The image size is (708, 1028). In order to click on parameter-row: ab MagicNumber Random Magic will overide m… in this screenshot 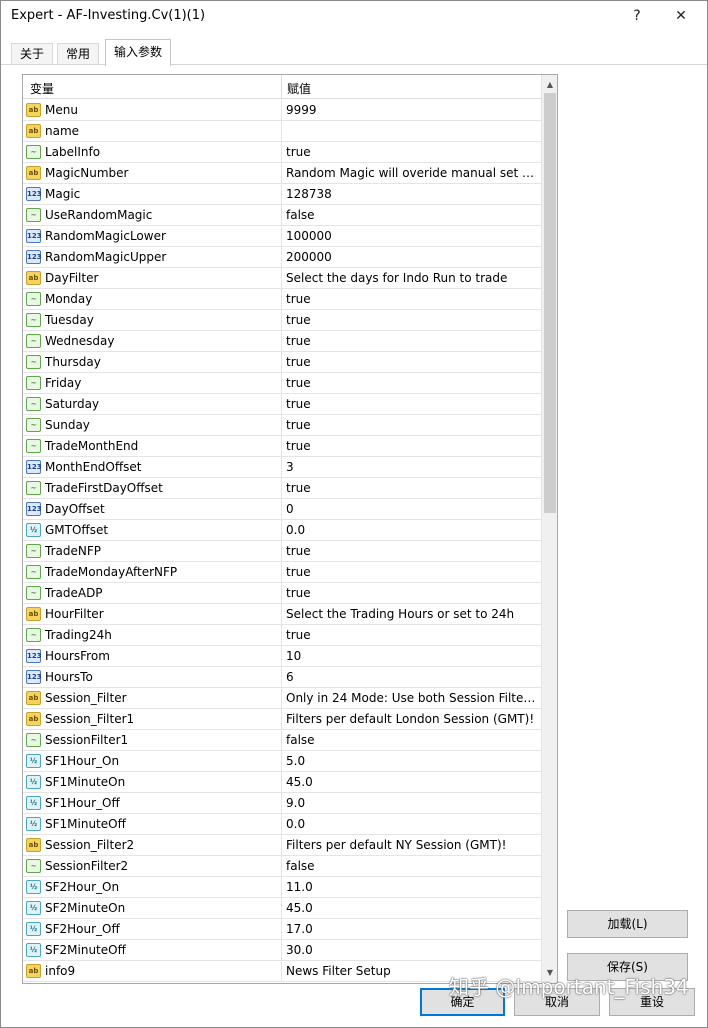, I will do `click(282, 173)`.